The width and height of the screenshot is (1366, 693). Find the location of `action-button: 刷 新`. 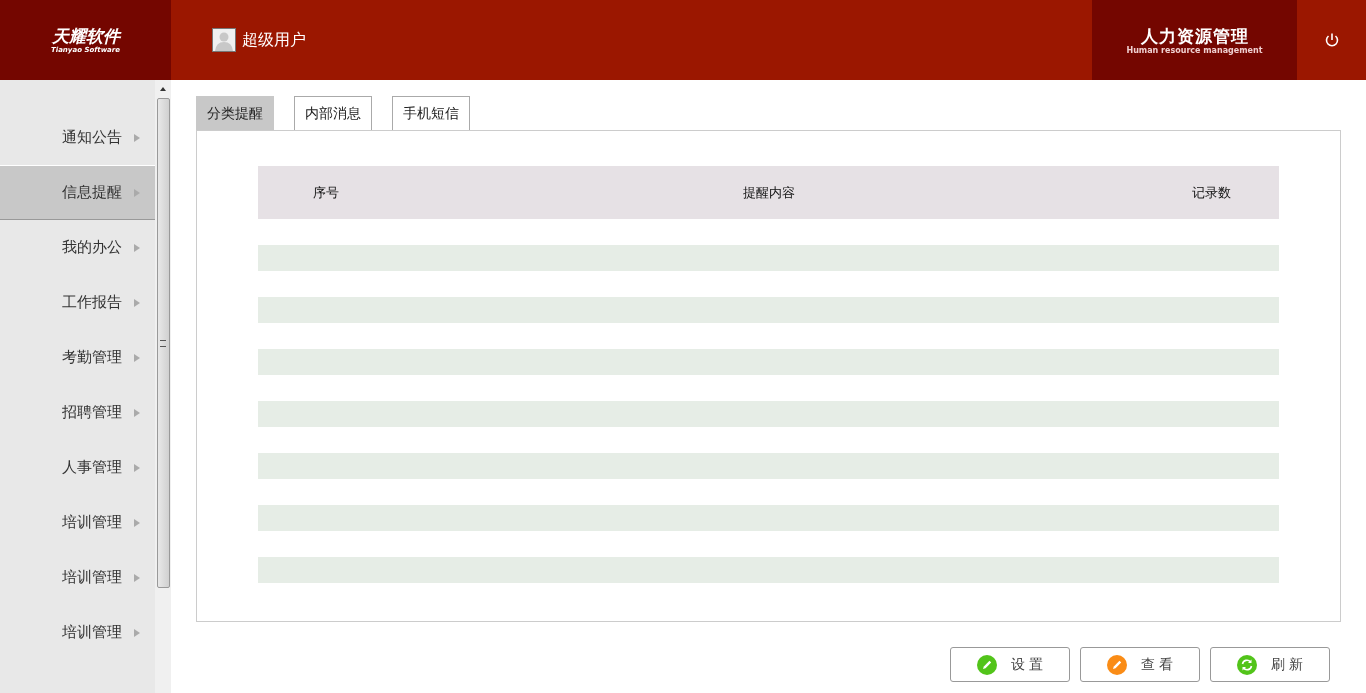

action-button: 刷 新 is located at coordinates (1270, 664).